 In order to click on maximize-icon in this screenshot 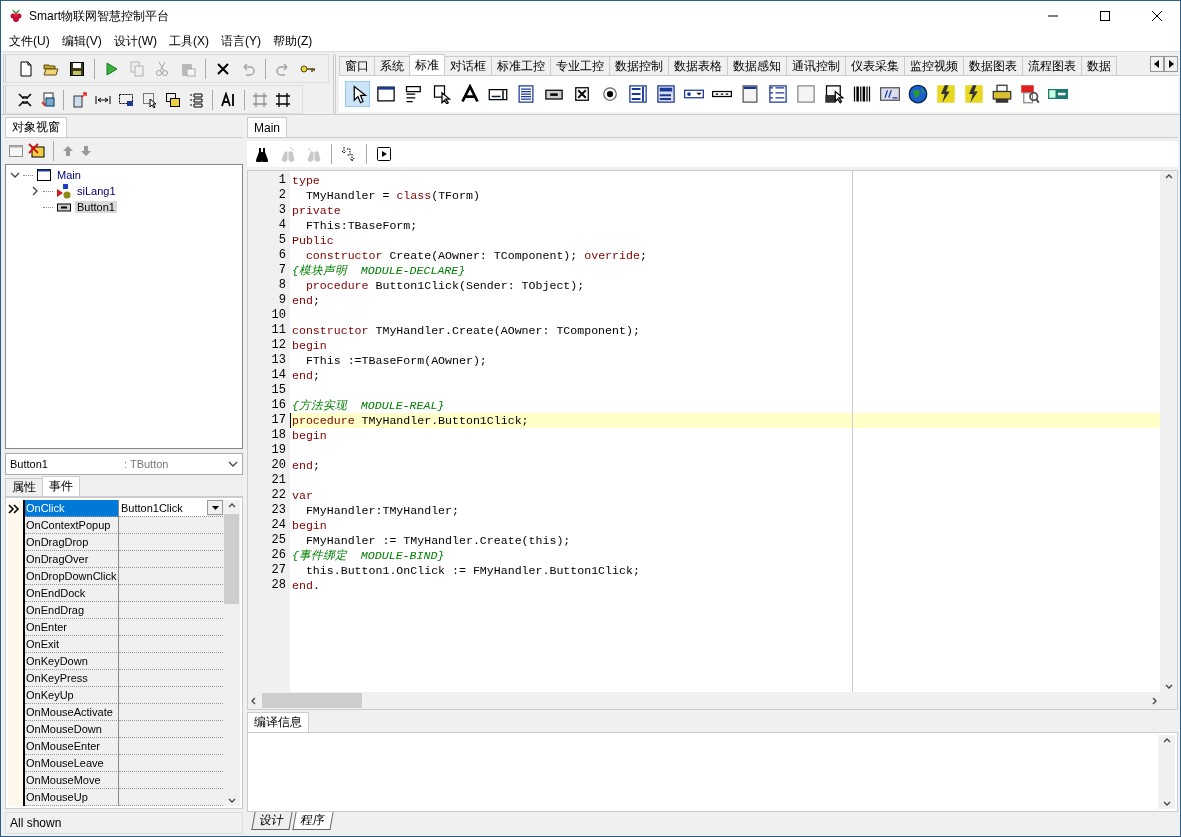, I will do `click(1105, 16)`.